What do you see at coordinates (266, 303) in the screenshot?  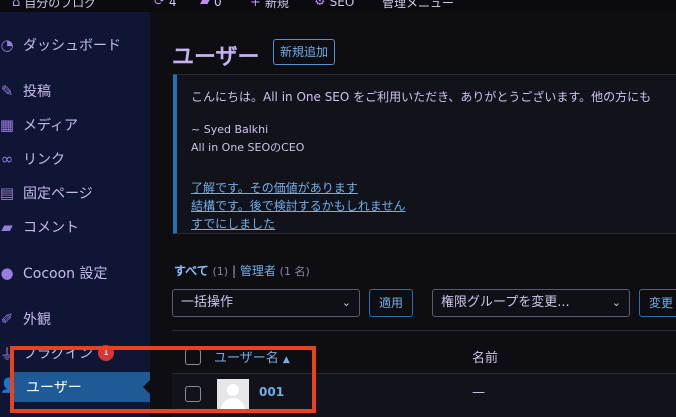 I see `bulk-action-select: 一括操作 ⌄` at bounding box center [266, 303].